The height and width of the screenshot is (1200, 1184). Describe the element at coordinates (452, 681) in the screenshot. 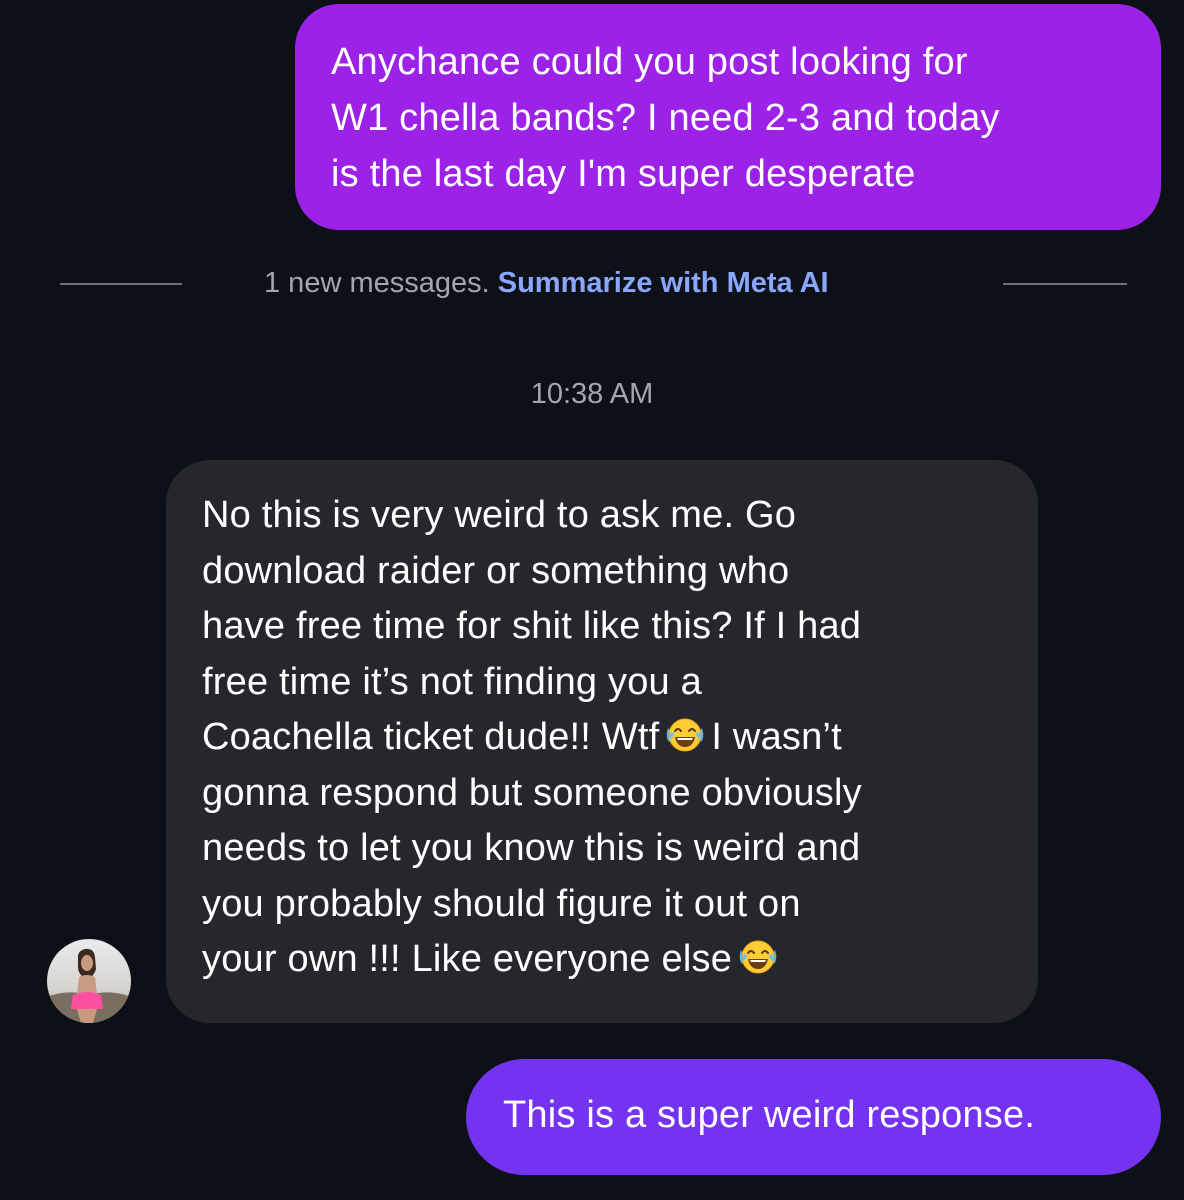

I see `message-line: free time it’s not finding you a` at that location.